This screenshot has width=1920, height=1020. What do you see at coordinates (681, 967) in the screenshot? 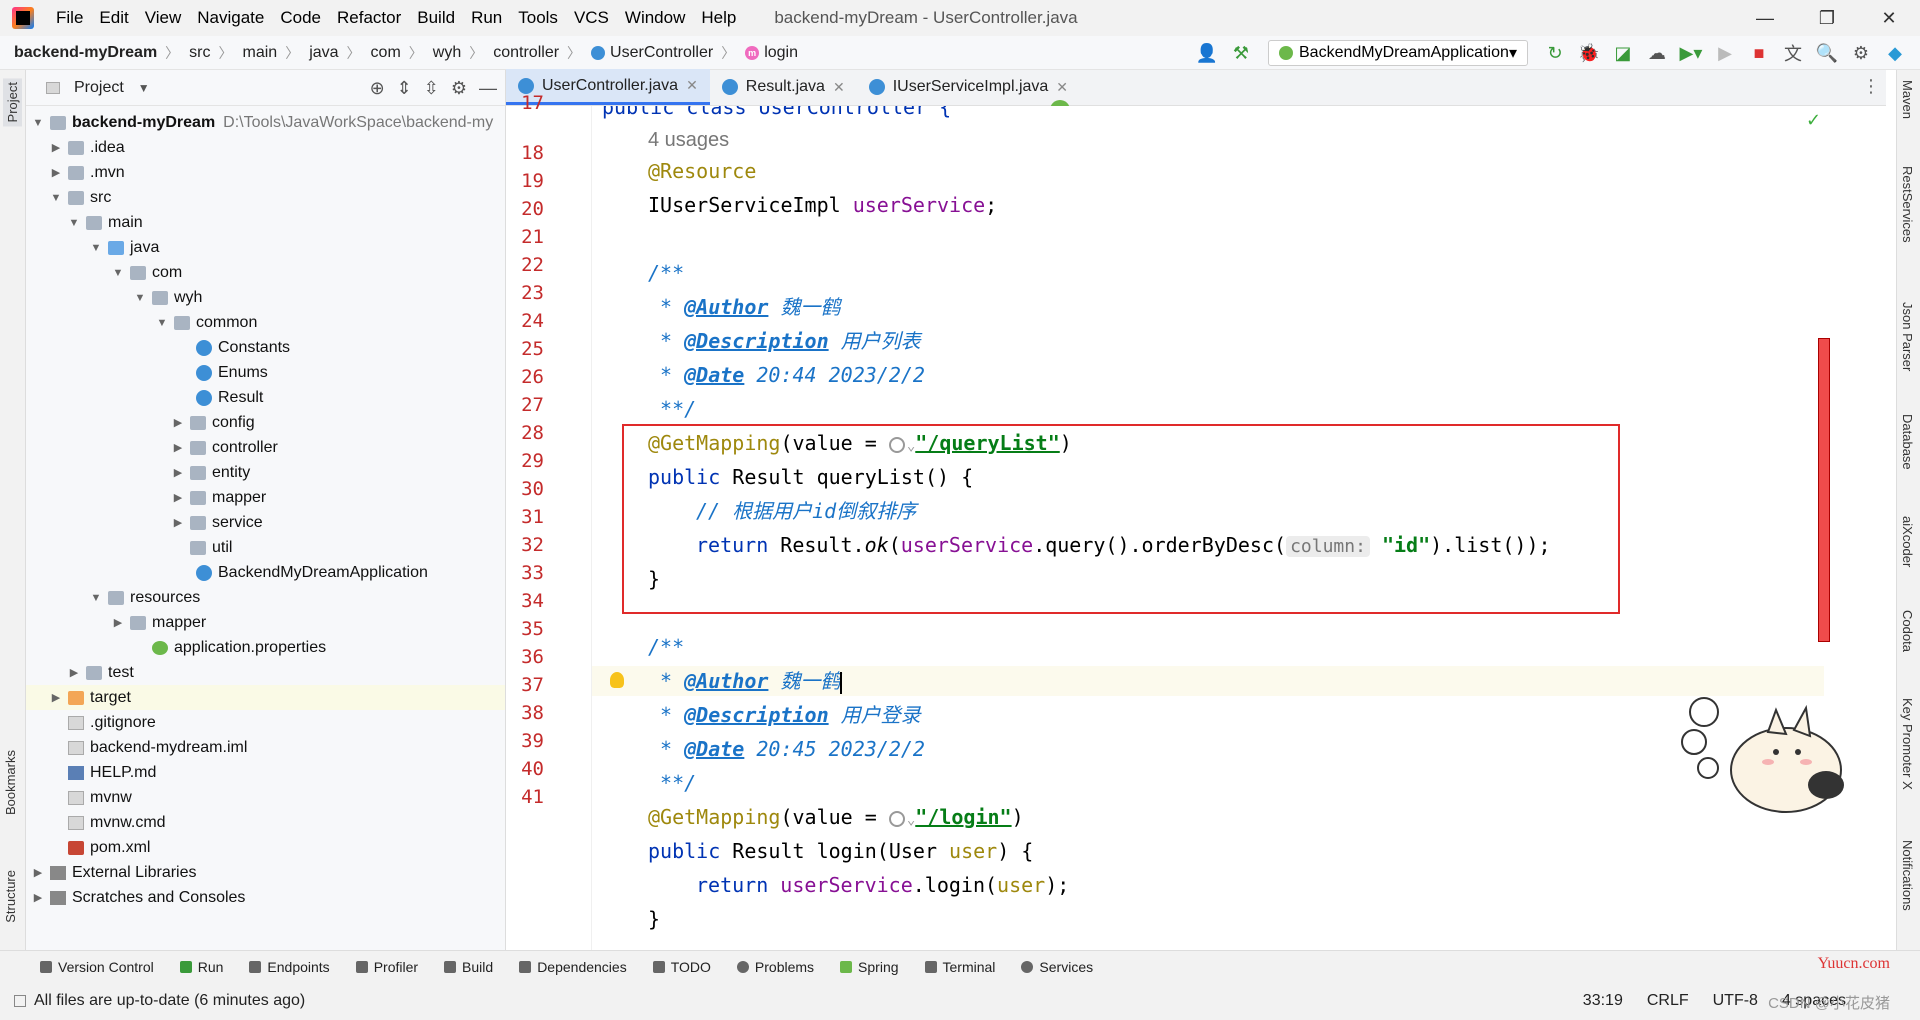
I see `todo-tool: TODO` at bounding box center [681, 967].